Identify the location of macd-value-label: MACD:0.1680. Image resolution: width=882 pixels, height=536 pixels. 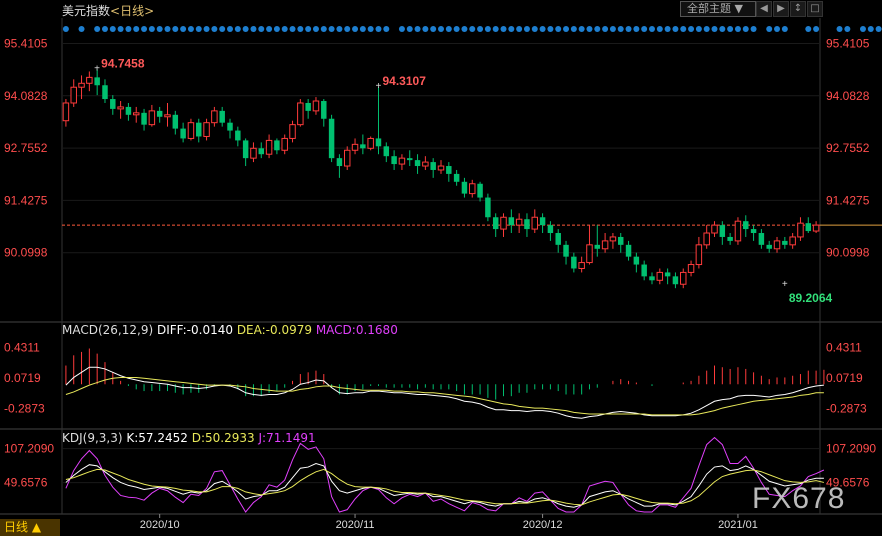
(356, 330).